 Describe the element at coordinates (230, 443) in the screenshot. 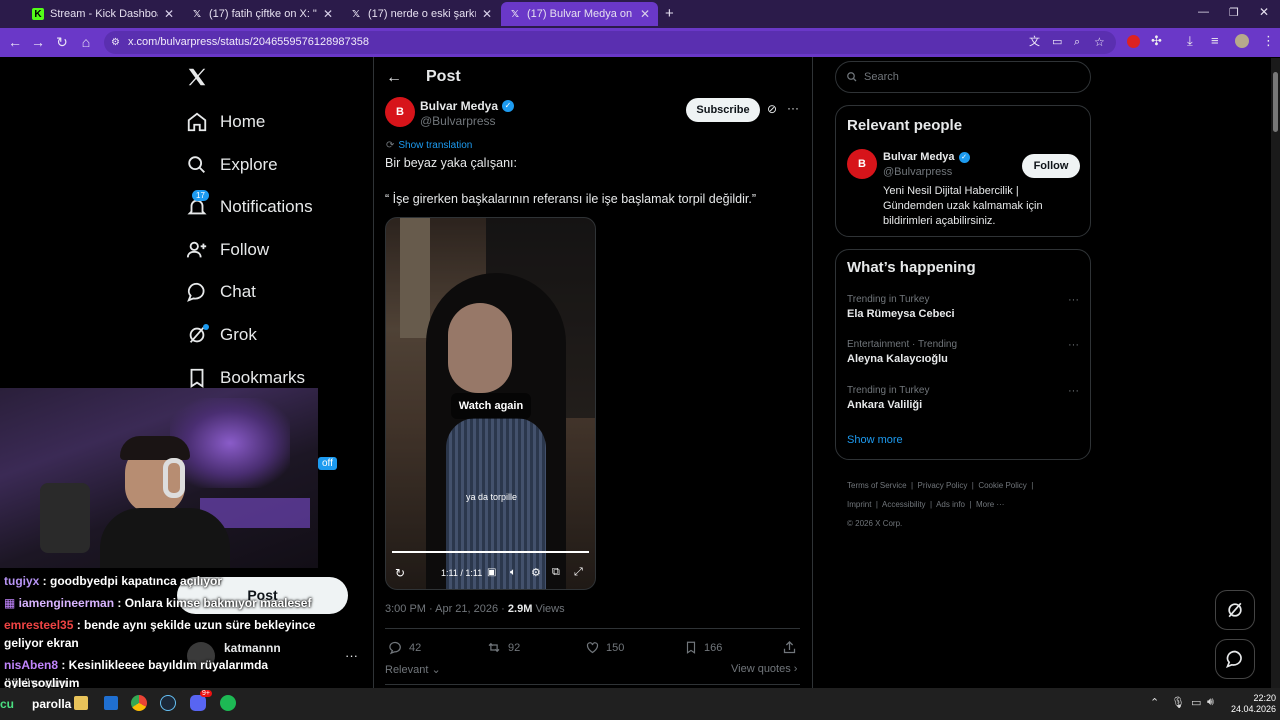

I see `background-light` at that location.